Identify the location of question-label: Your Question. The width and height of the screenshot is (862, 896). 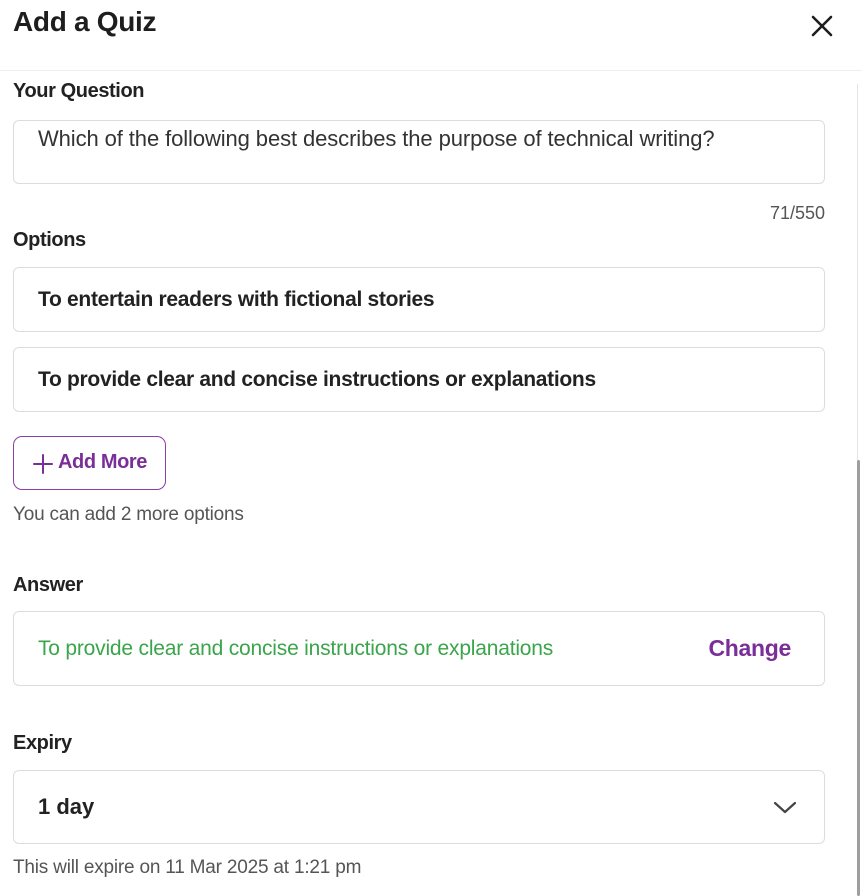
(79, 91).